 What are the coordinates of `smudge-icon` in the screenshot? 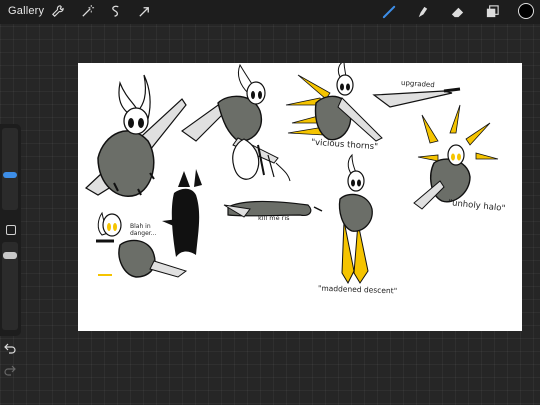 It's located at (422, 11).